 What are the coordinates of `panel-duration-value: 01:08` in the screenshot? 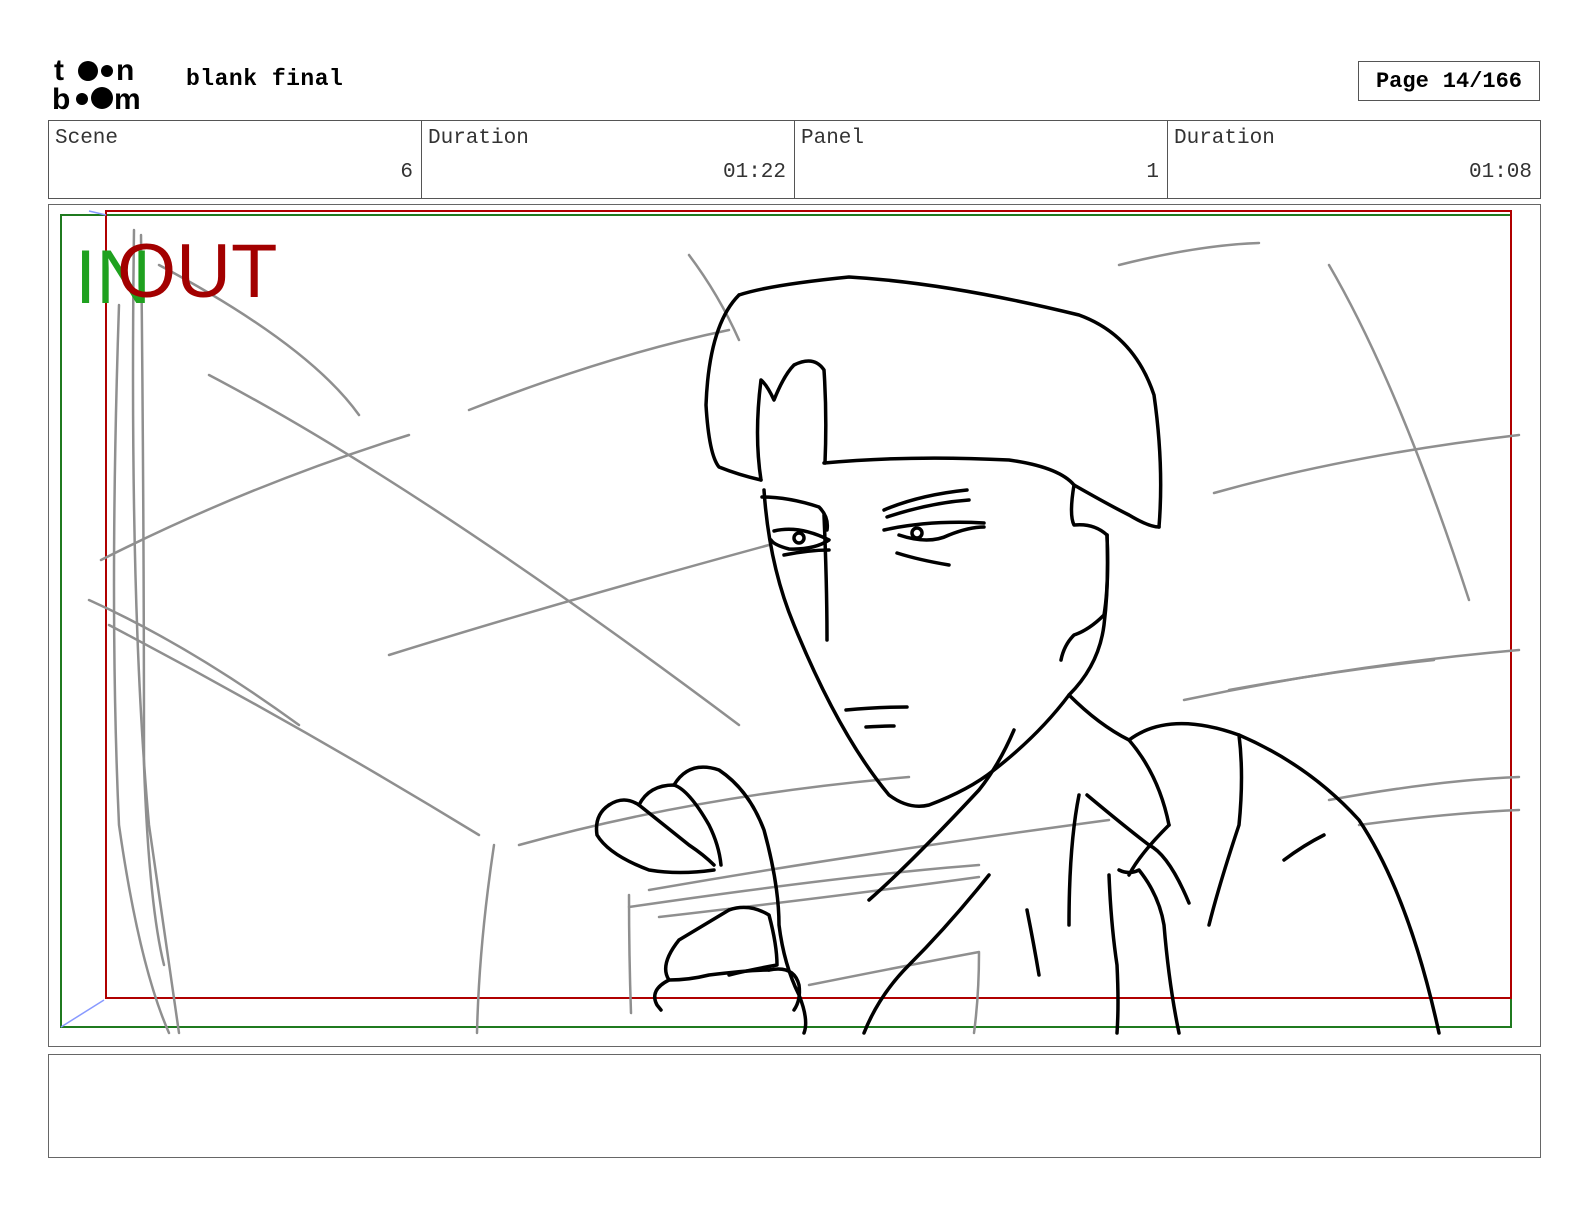 It's located at (1500, 172).